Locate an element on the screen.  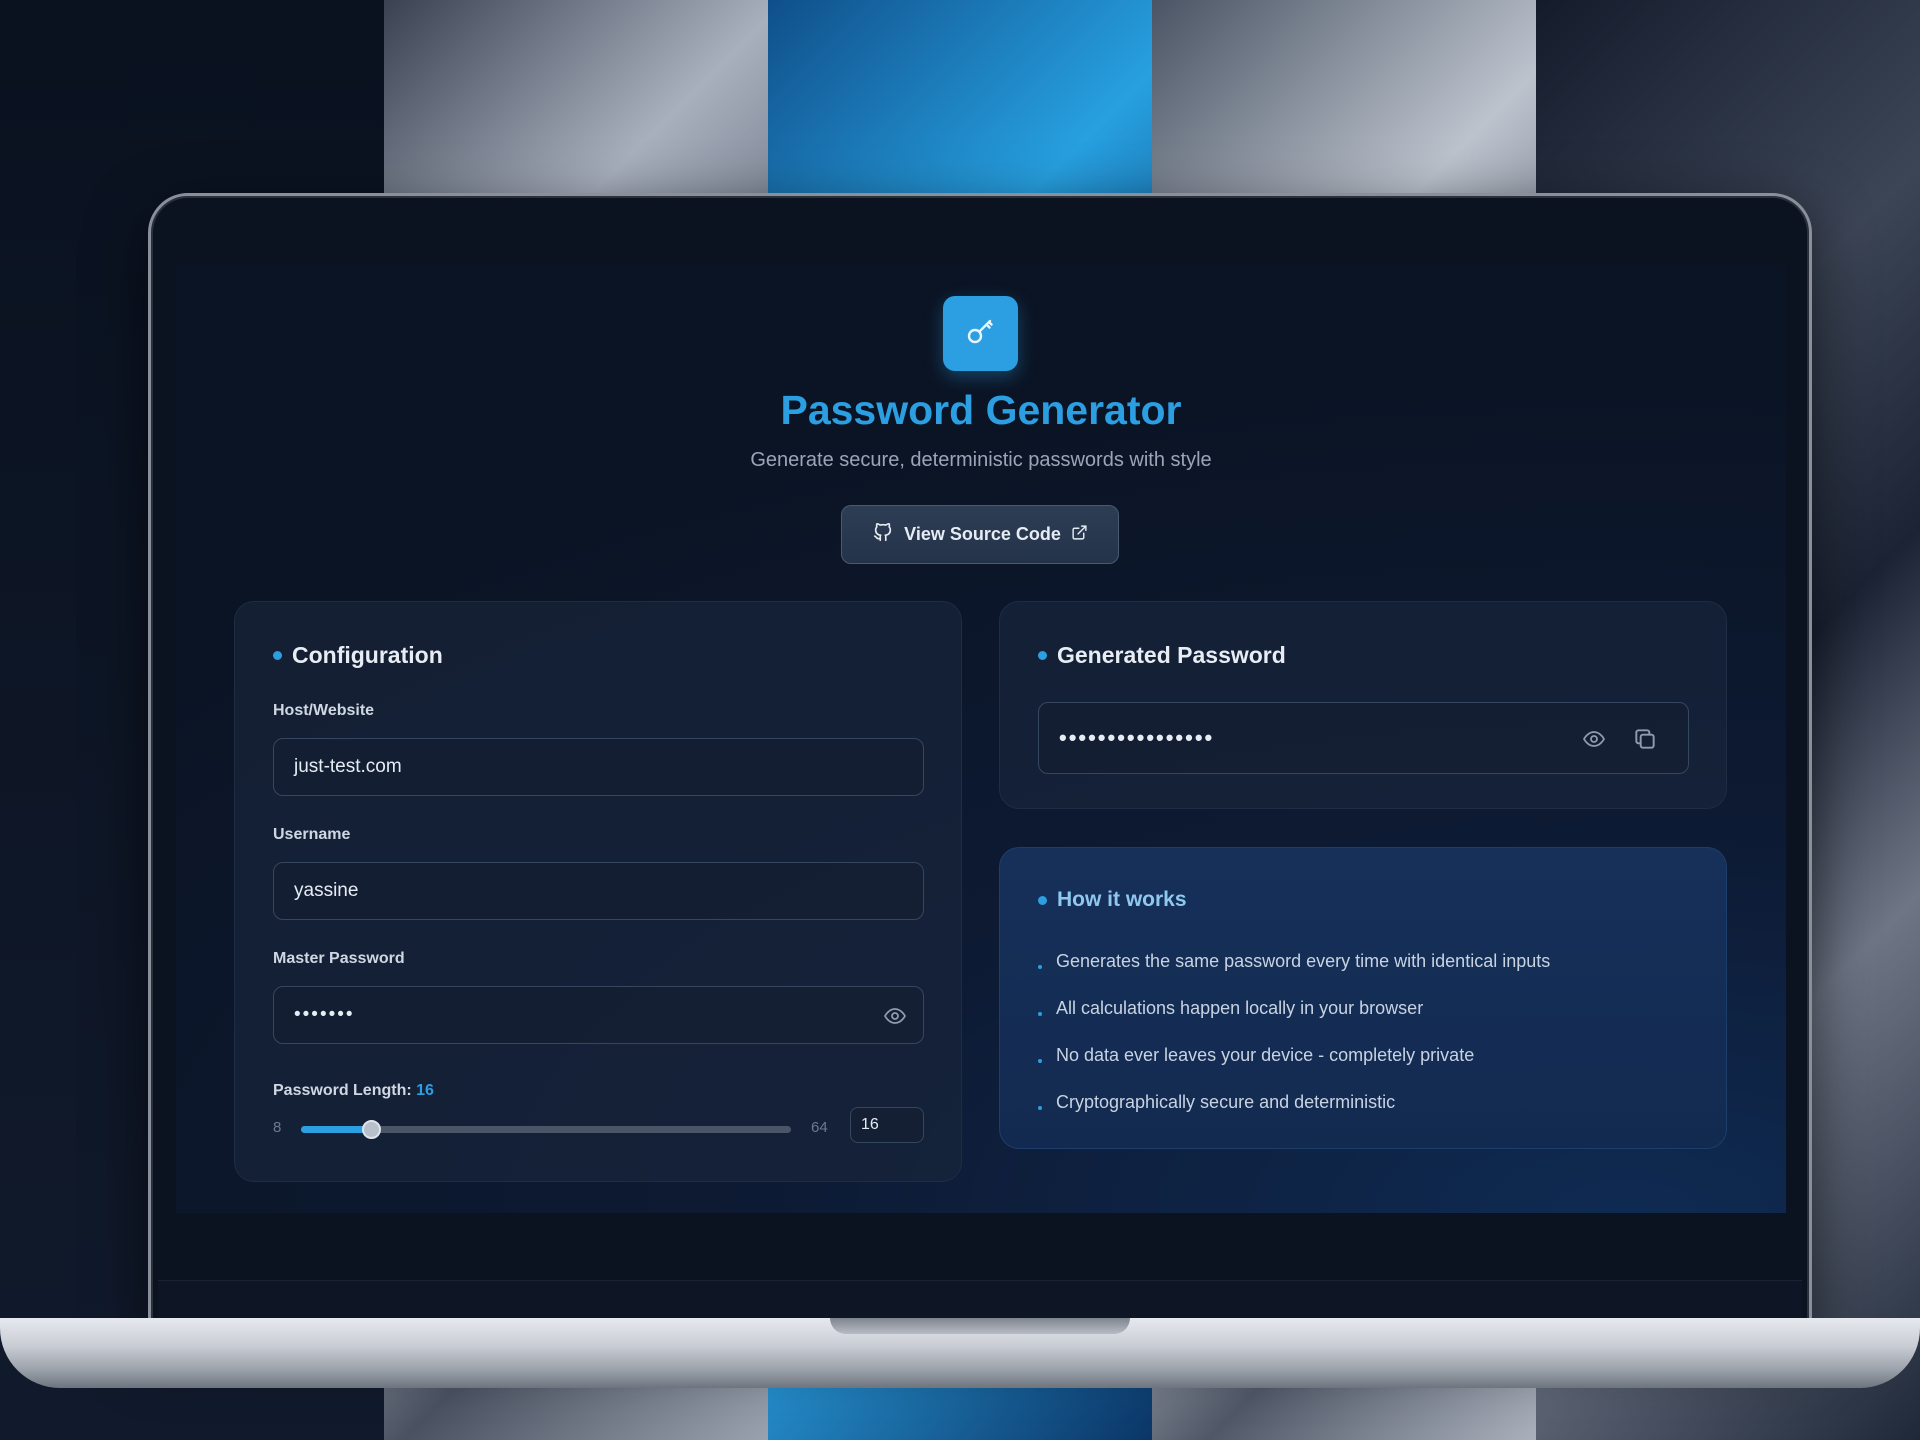
external-link-icon is located at coordinates (1079, 535).